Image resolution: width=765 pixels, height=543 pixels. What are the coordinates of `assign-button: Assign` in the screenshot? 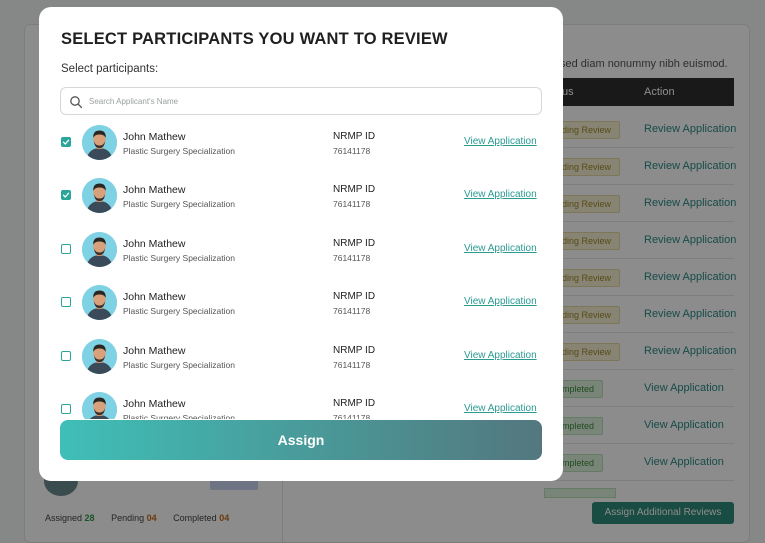 It's located at (301, 440).